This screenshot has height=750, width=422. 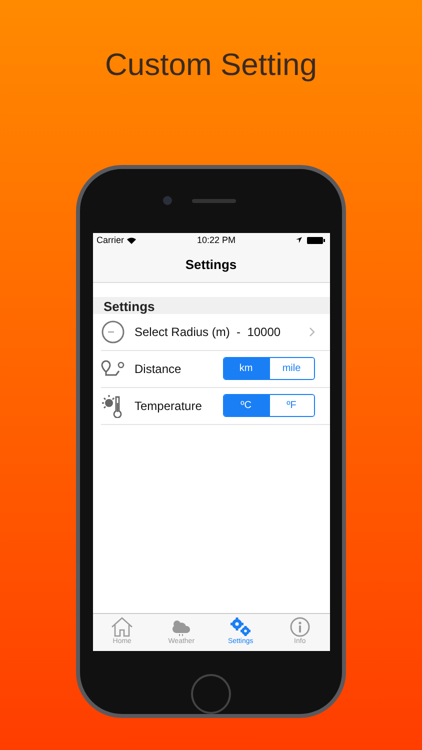 I want to click on settings-row: Temperature ºC ºF, so click(x=215, y=406).